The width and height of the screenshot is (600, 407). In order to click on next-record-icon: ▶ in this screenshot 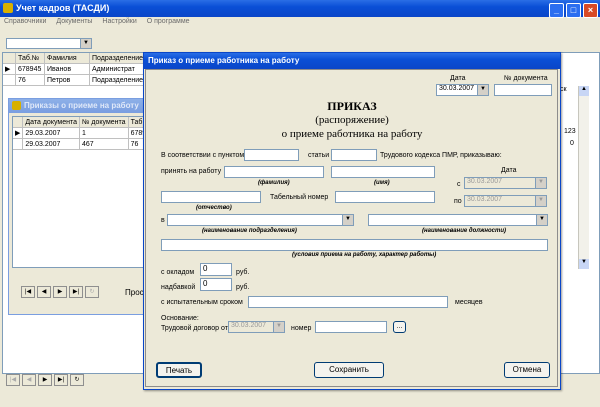, I will do `click(60, 292)`.